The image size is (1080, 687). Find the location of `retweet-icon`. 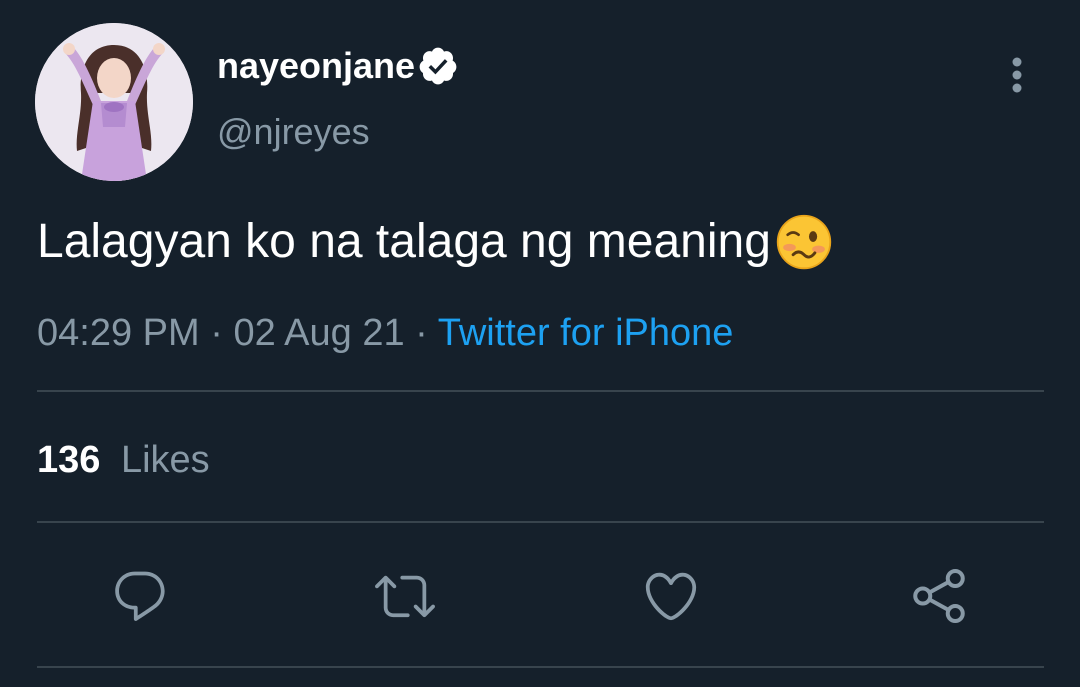

retweet-icon is located at coordinates (405, 596).